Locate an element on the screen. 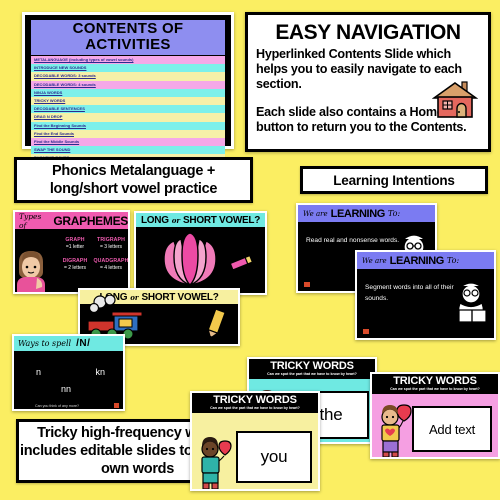 The width and height of the screenshot is (500, 500). girl-thinking-icon is located at coordinates (31, 271).